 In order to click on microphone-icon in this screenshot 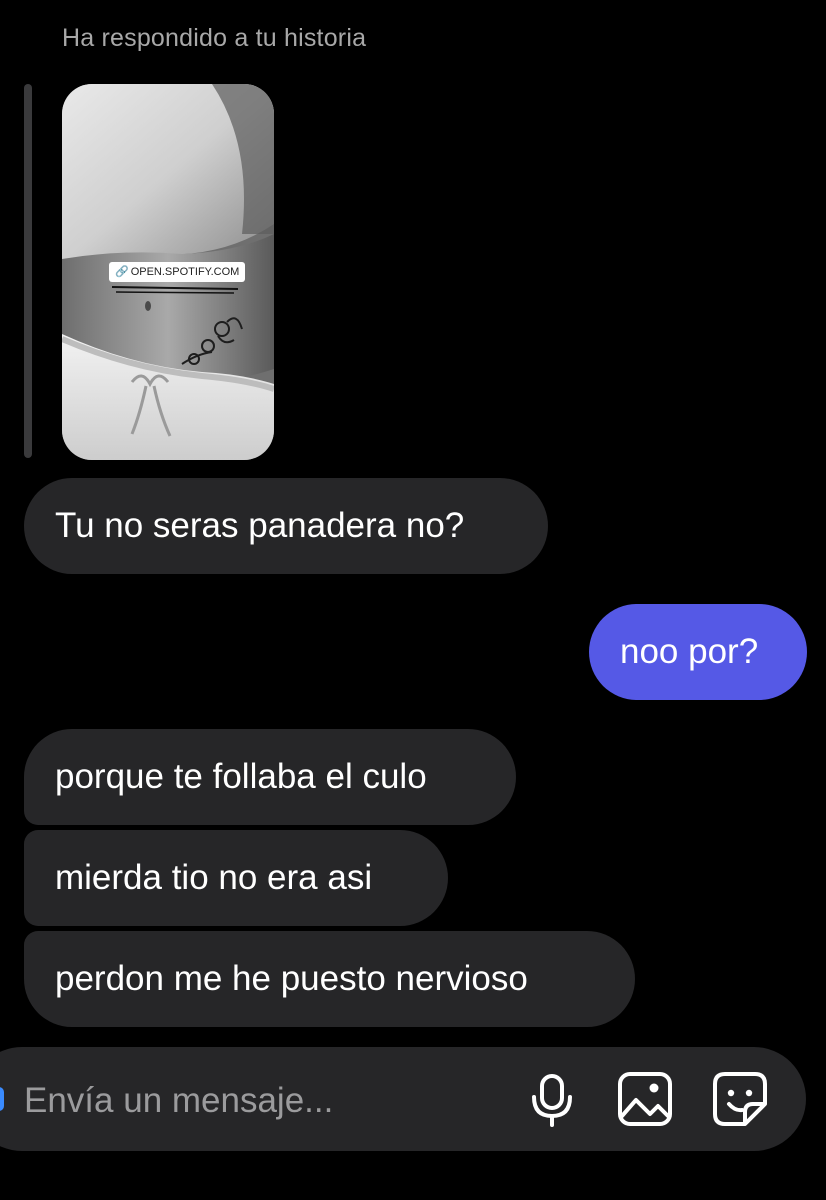, I will do `click(552, 1099)`.